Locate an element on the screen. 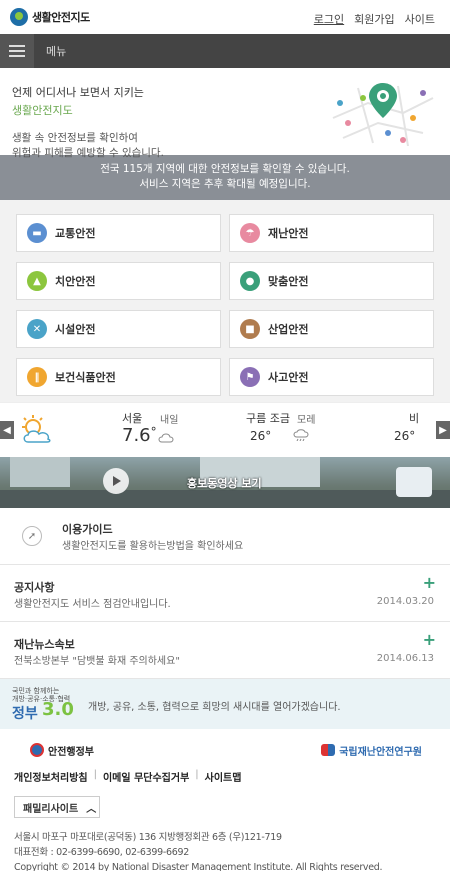 This screenshot has height=871, width=450. weather-city: 서울 is located at coordinates (132, 418).